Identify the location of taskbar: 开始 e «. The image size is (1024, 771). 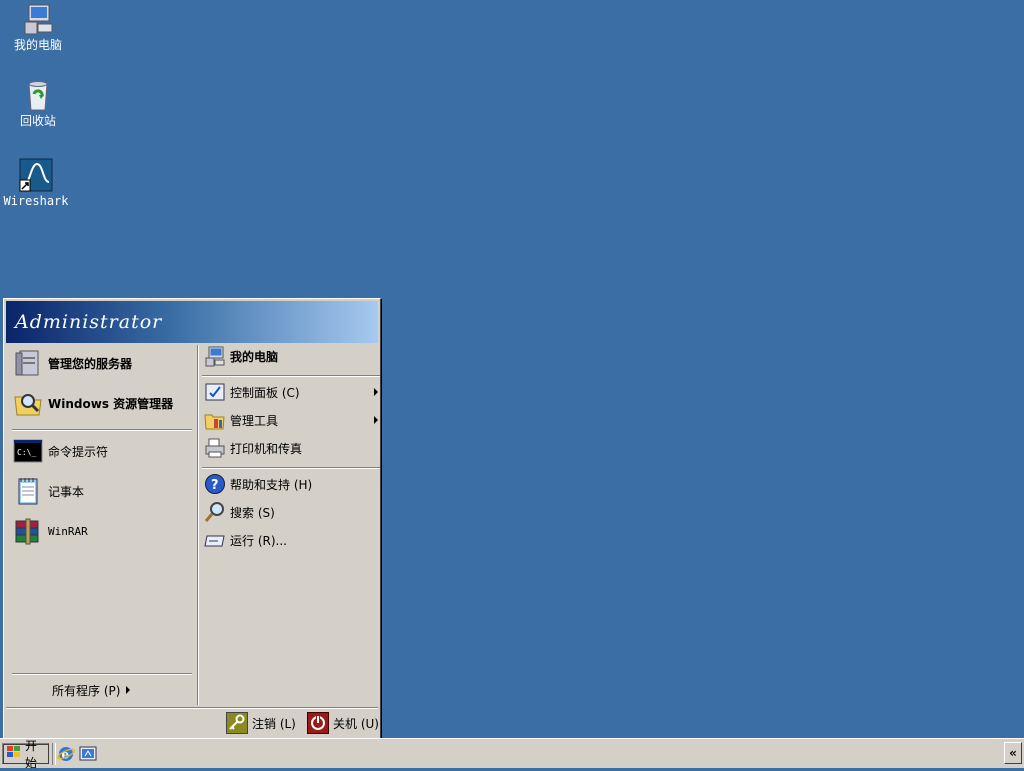
(512, 754).